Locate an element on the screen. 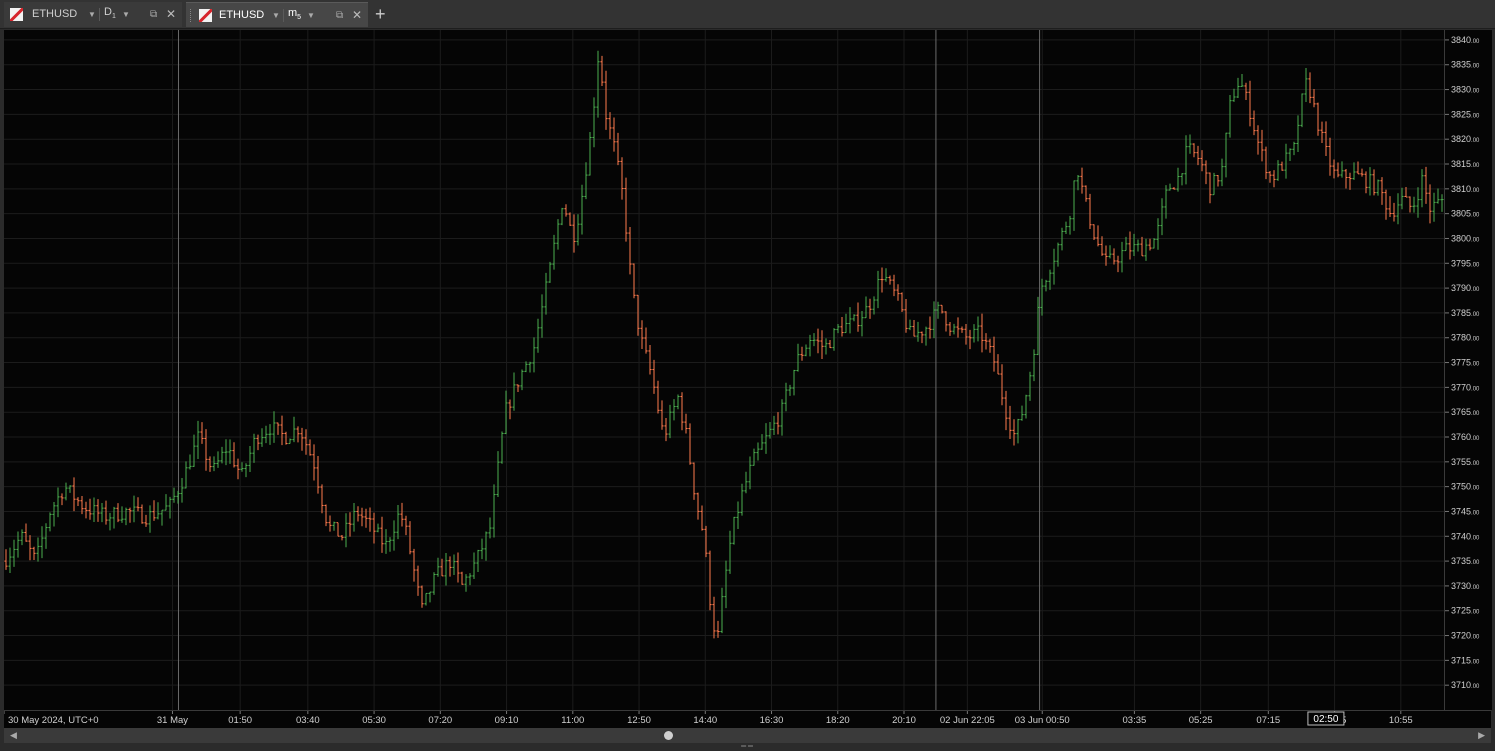 The image size is (1495, 751). time-tick-label: 07:15 is located at coordinates (1268, 720).